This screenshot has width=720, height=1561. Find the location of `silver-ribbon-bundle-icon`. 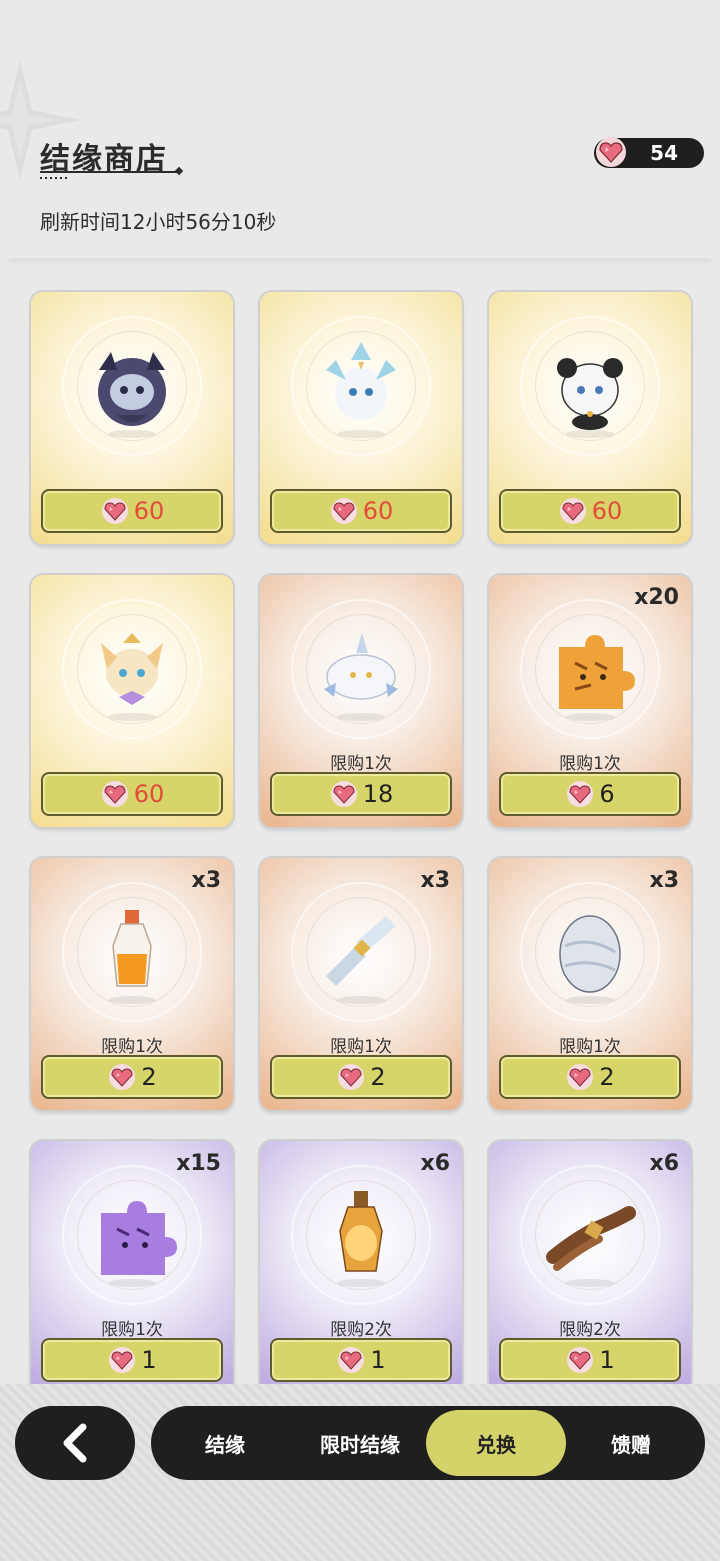

silver-ribbon-bundle-icon is located at coordinates (361, 960).